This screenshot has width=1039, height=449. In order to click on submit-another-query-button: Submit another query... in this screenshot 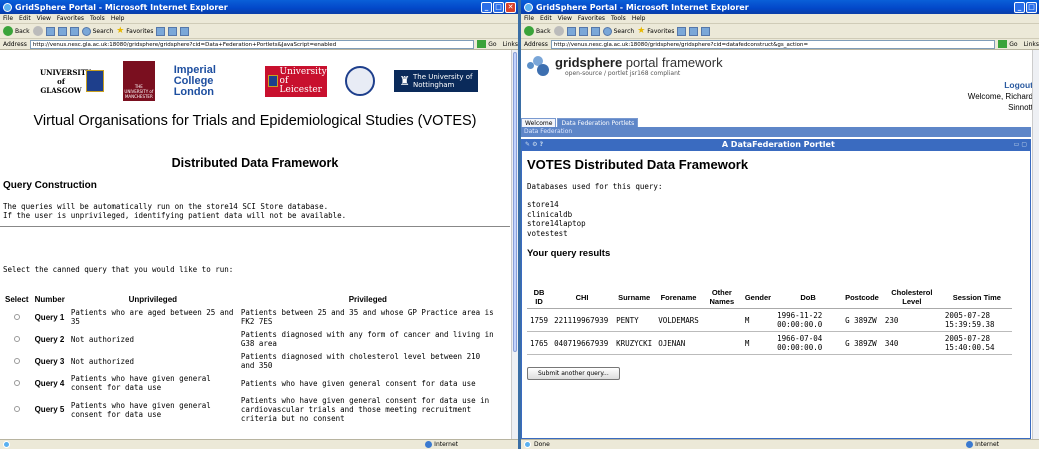, I will do `click(573, 373)`.